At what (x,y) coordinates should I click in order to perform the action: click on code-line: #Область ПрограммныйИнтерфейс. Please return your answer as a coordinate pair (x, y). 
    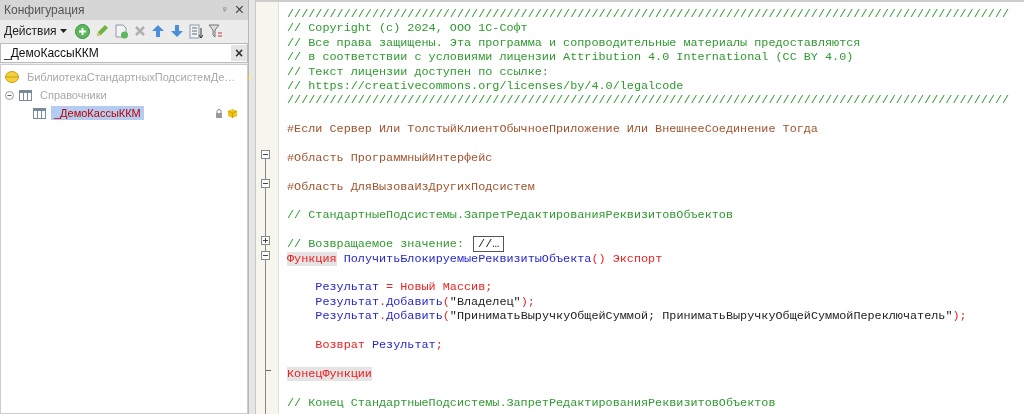
    Looking at the image, I should click on (390, 158).